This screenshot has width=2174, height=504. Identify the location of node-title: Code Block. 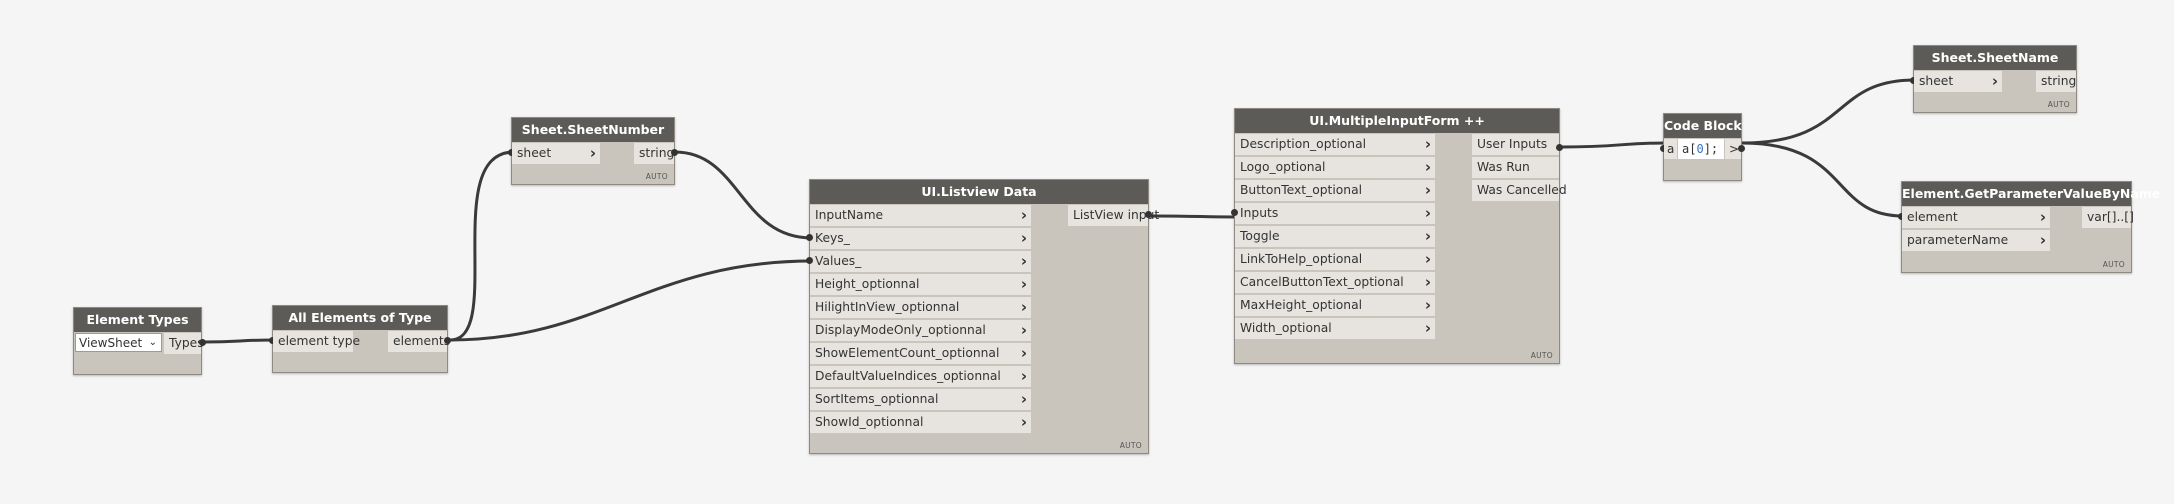
(1703, 126).